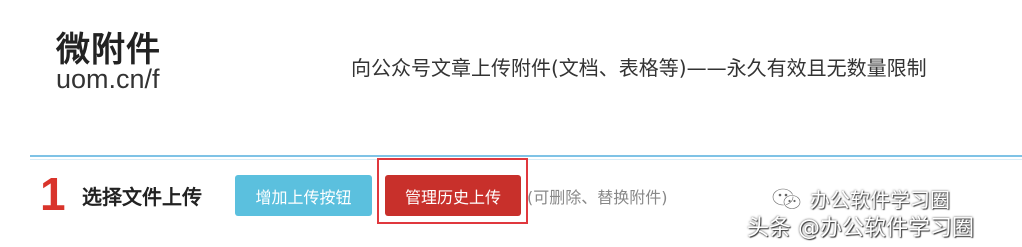 The height and width of the screenshot is (247, 1022). Describe the element at coordinates (786, 198) in the screenshot. I see `wechat-icon` at that location.